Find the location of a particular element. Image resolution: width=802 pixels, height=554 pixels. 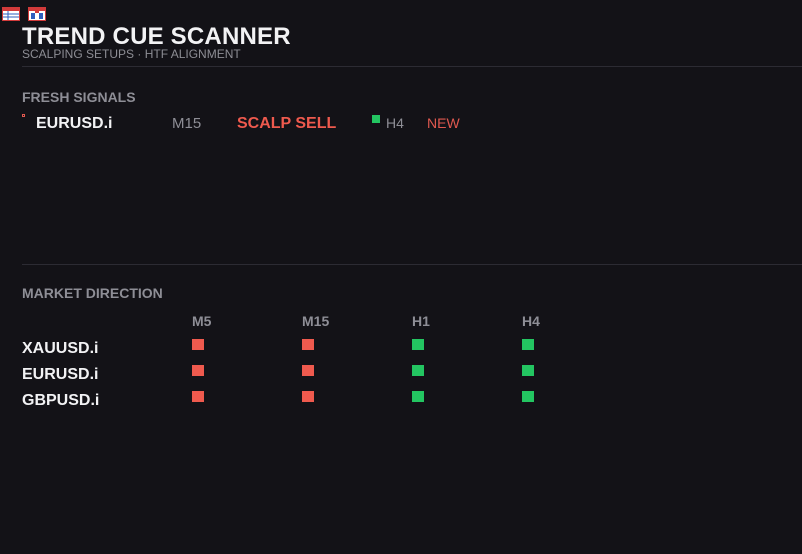

table-icon is located at coordinates (11, 14).